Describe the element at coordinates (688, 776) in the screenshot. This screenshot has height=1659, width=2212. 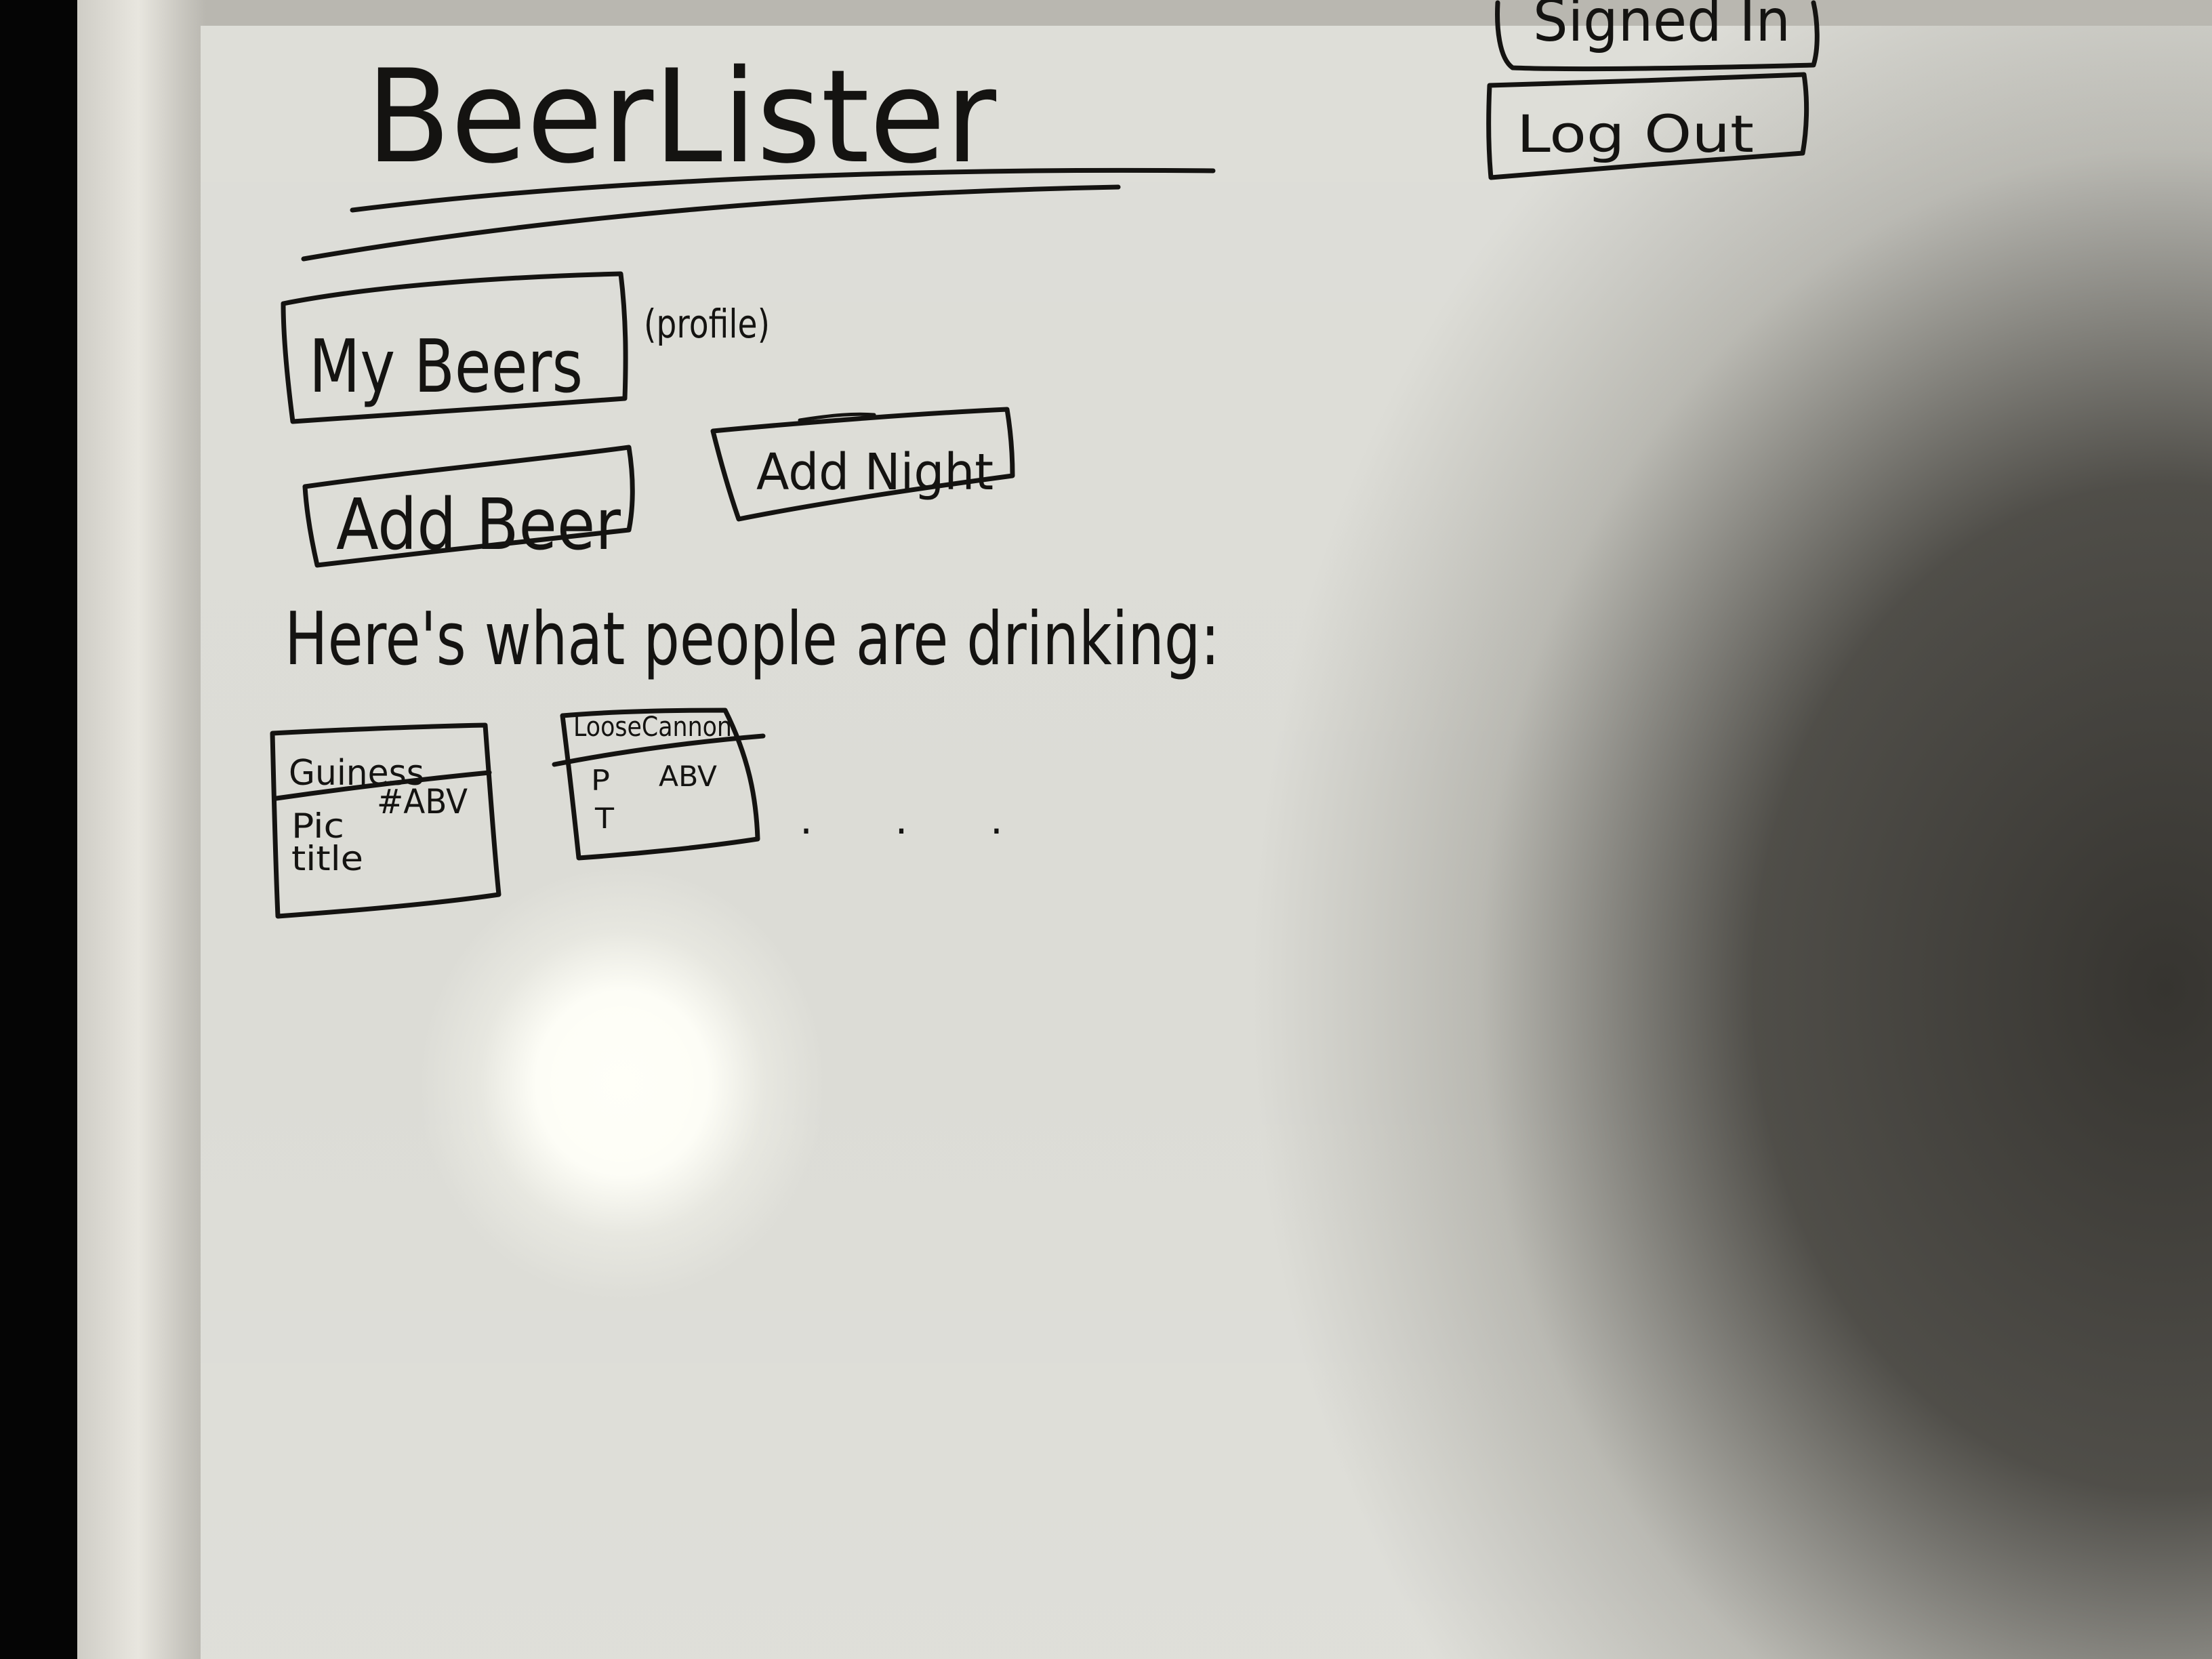
I see `beer-card-abv: ABV` at that location.